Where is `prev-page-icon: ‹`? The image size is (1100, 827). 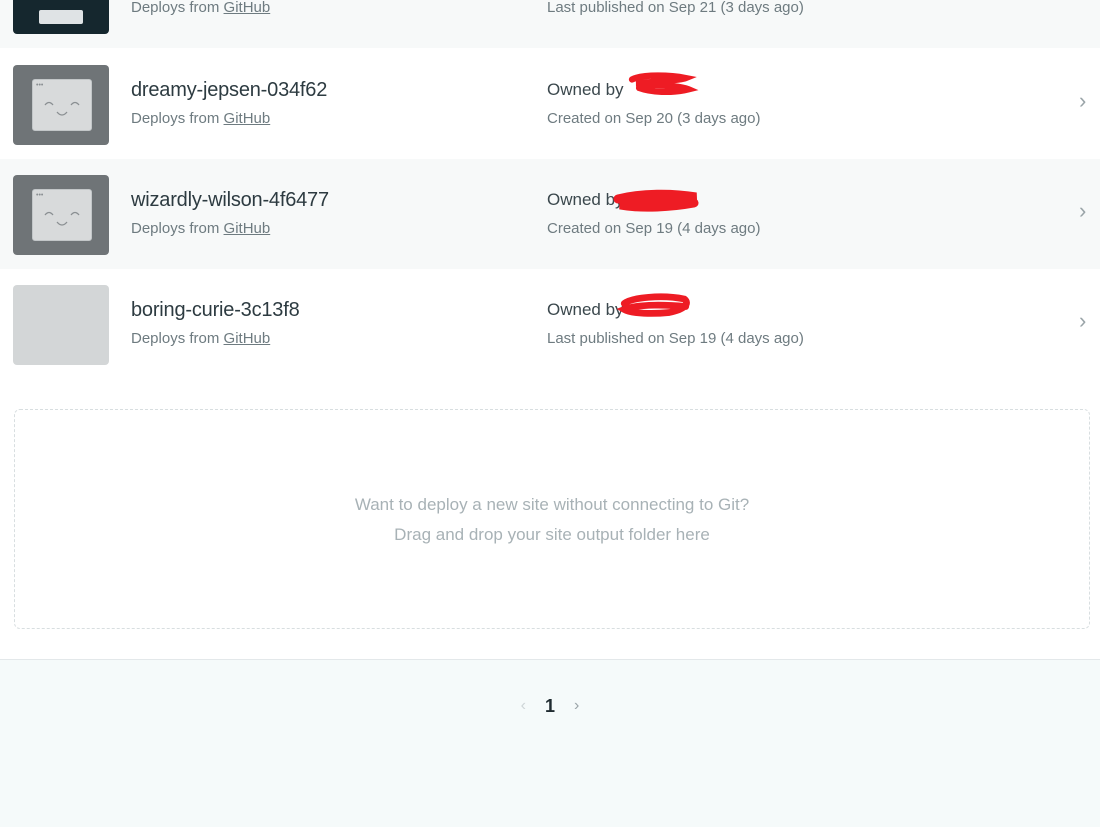
prev-page-icon: ‹ is located at coordinates (523, 706).